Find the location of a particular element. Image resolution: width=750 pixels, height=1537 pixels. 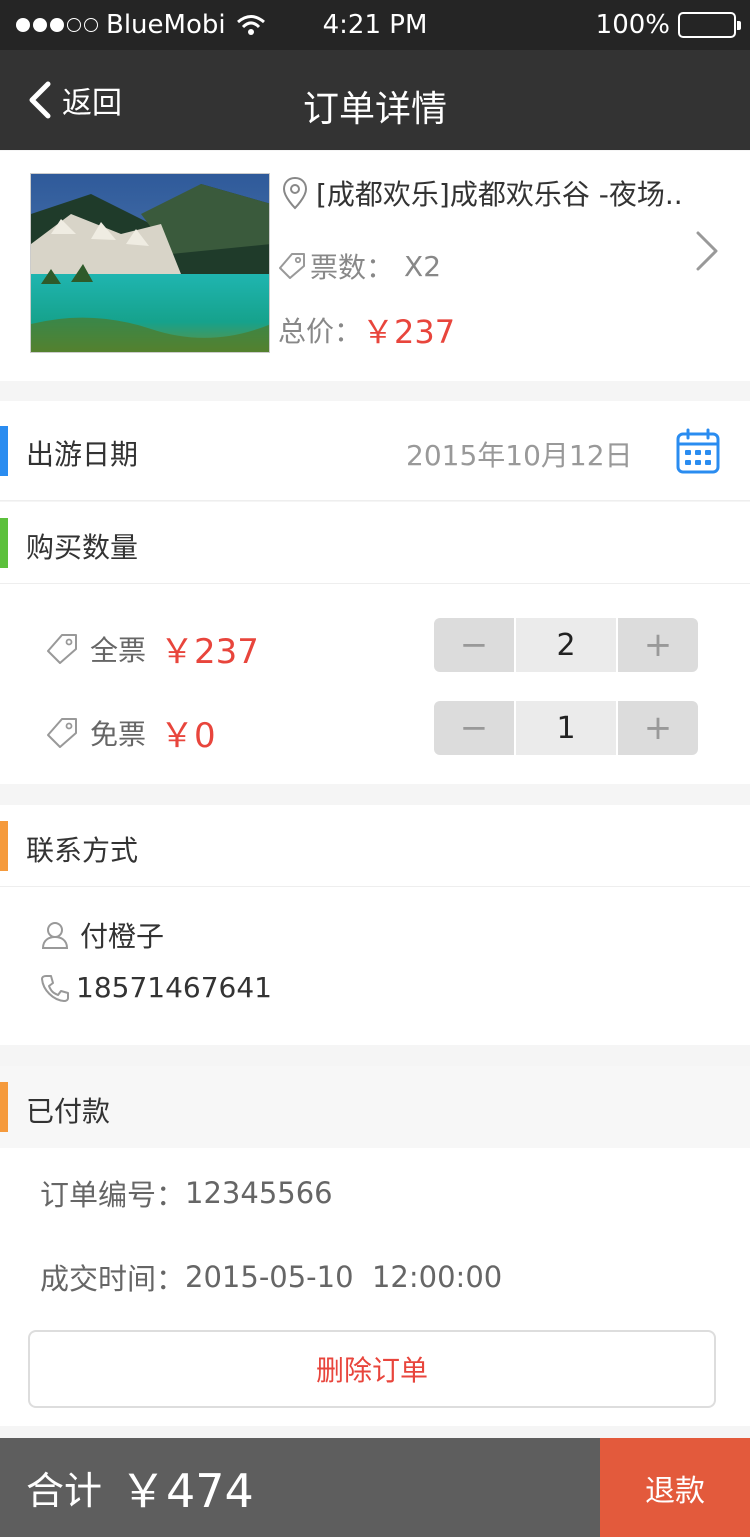

tickets-value: X2 is located at coordinates (423, 266).